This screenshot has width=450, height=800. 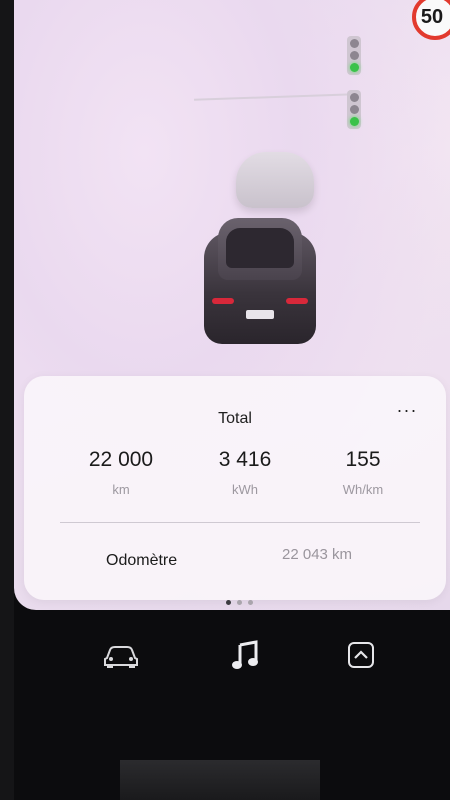 I want to click on chevron-up-icon, so click(x=361, y=655).